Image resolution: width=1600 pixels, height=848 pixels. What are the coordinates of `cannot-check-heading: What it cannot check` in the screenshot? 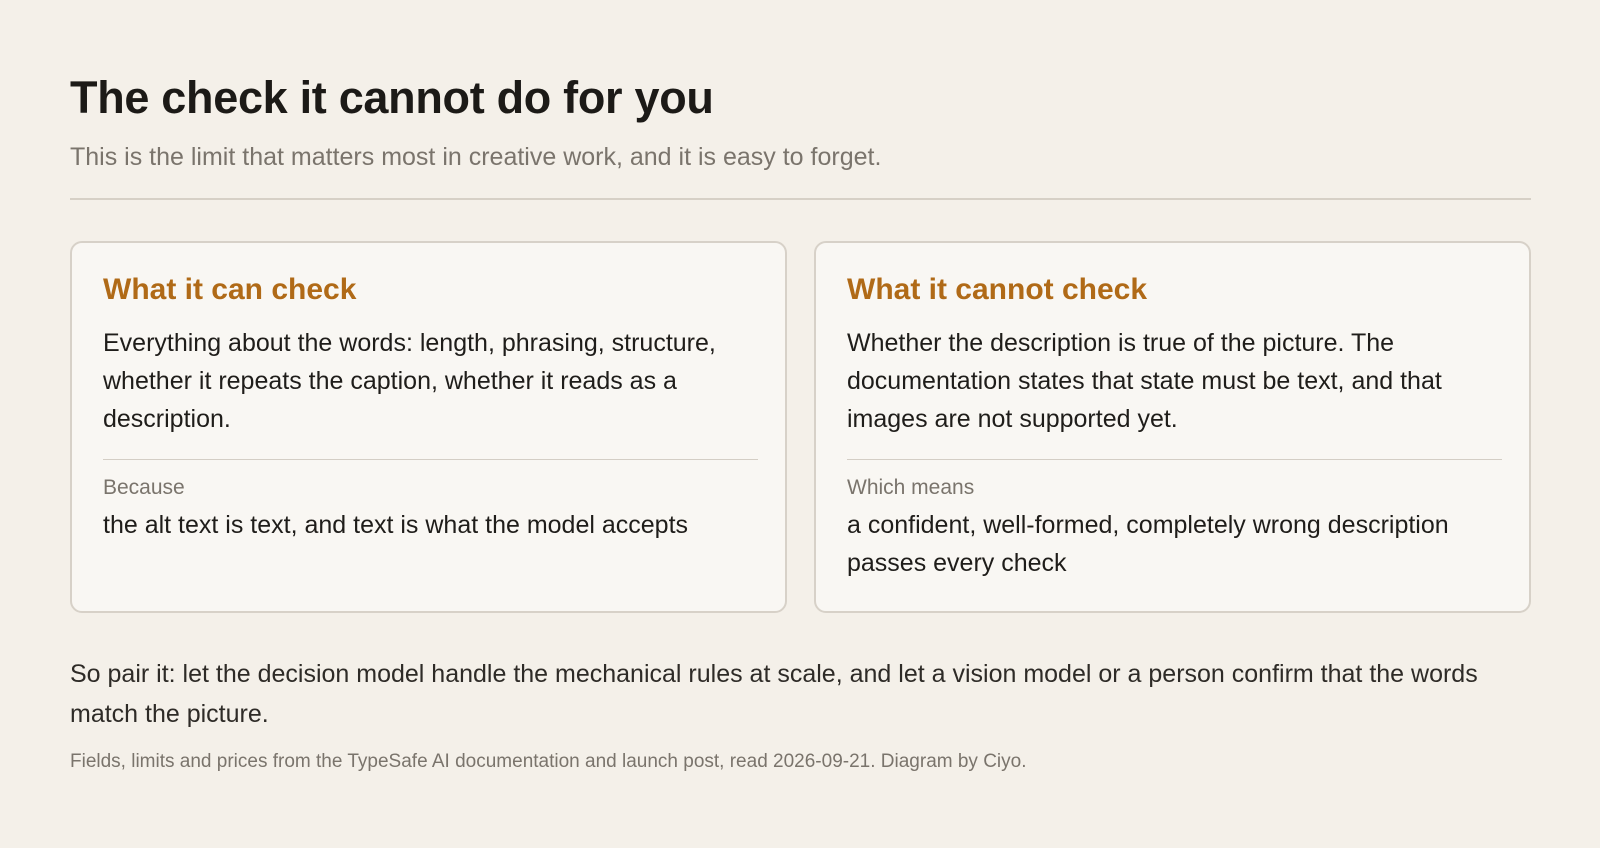 It's located at (997, 289).